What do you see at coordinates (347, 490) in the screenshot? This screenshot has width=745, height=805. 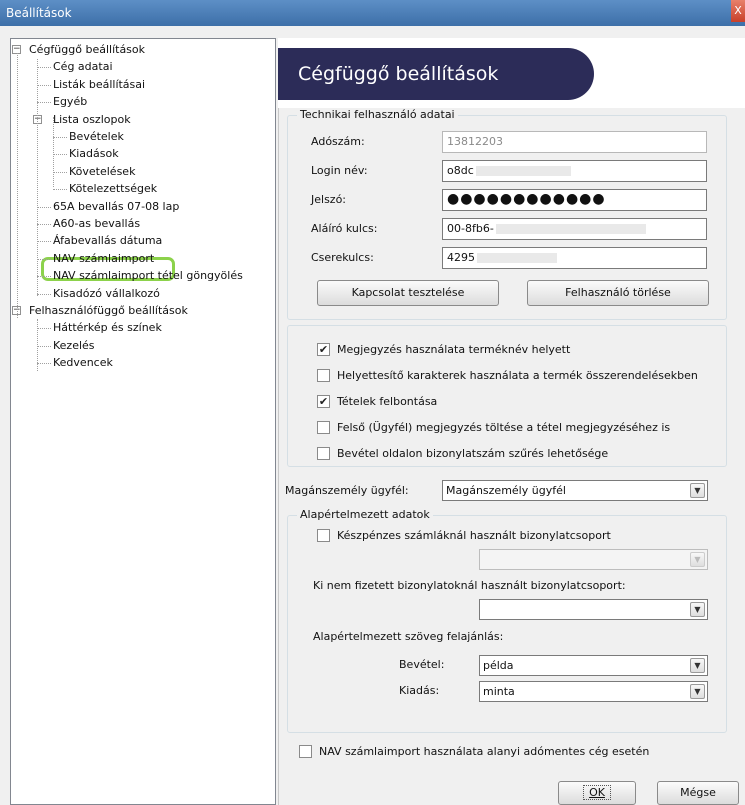 I see `maganszemely-label: Magánszemély ügyfél:` at bounding box center [347, 490].